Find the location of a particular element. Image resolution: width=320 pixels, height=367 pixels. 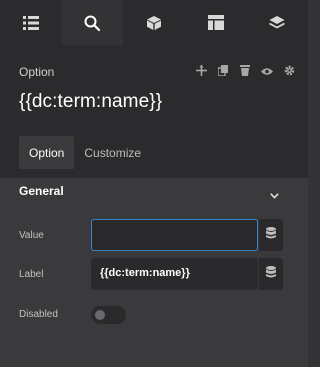

tab-layers is located at coordinates (277, 22).